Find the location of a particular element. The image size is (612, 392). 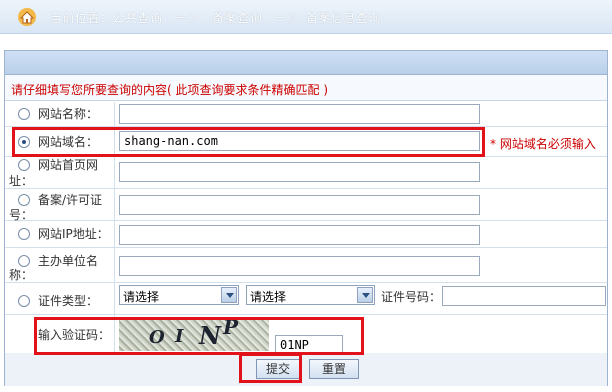

row-site-name: 网站名称： is located at coordinates (306, 114).